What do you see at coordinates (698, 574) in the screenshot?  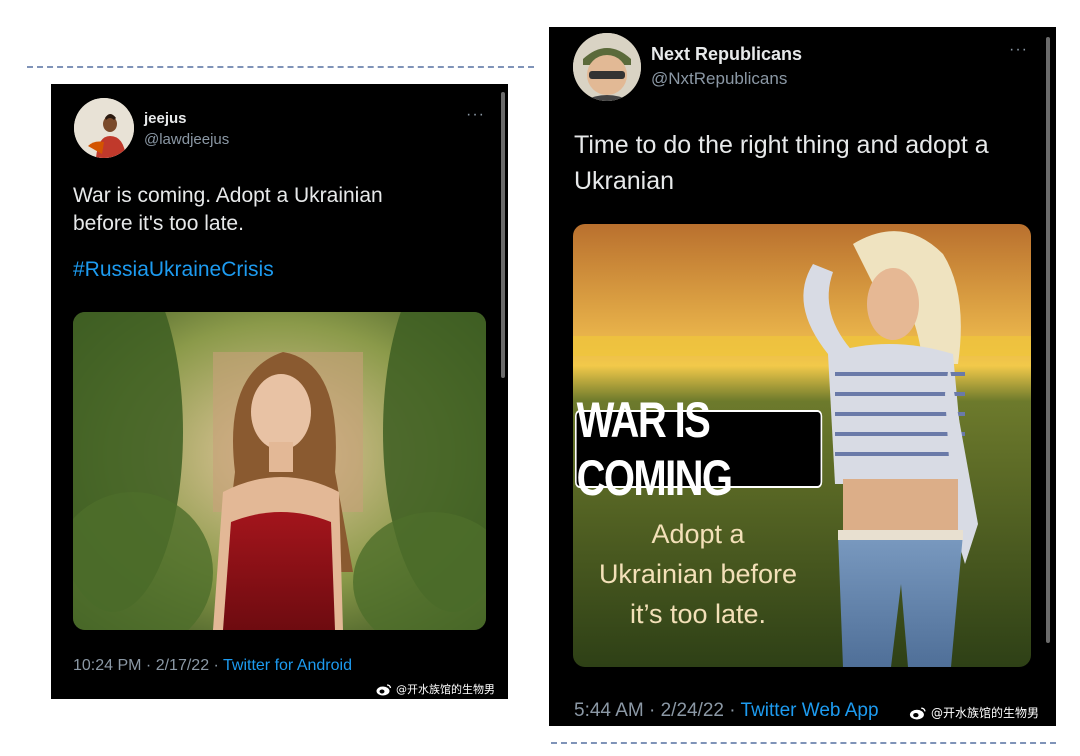 I see `image-overlay-caption: Adopt a Ukrainian before it’s too late.` at bounding box center [698, 574].